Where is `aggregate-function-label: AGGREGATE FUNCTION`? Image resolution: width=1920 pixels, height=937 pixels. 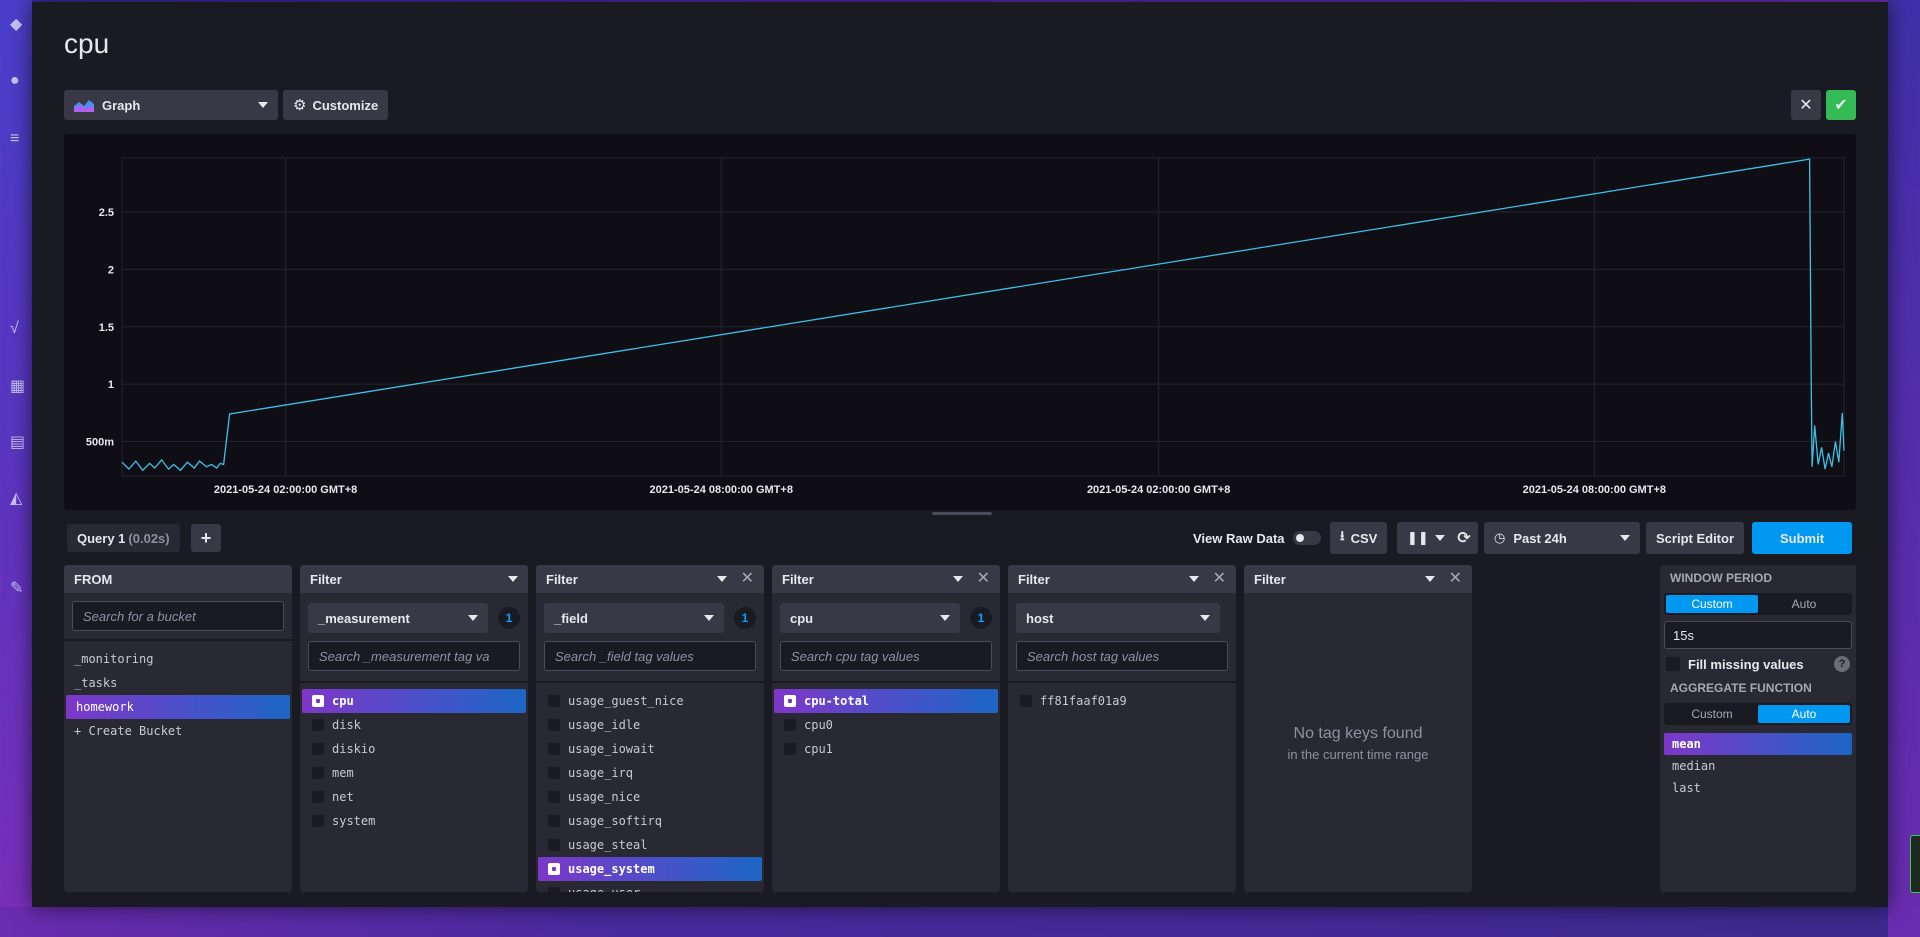
aggregate-function-label: AGGREGATE FUNCTION is located at coordinates (1741, 688).